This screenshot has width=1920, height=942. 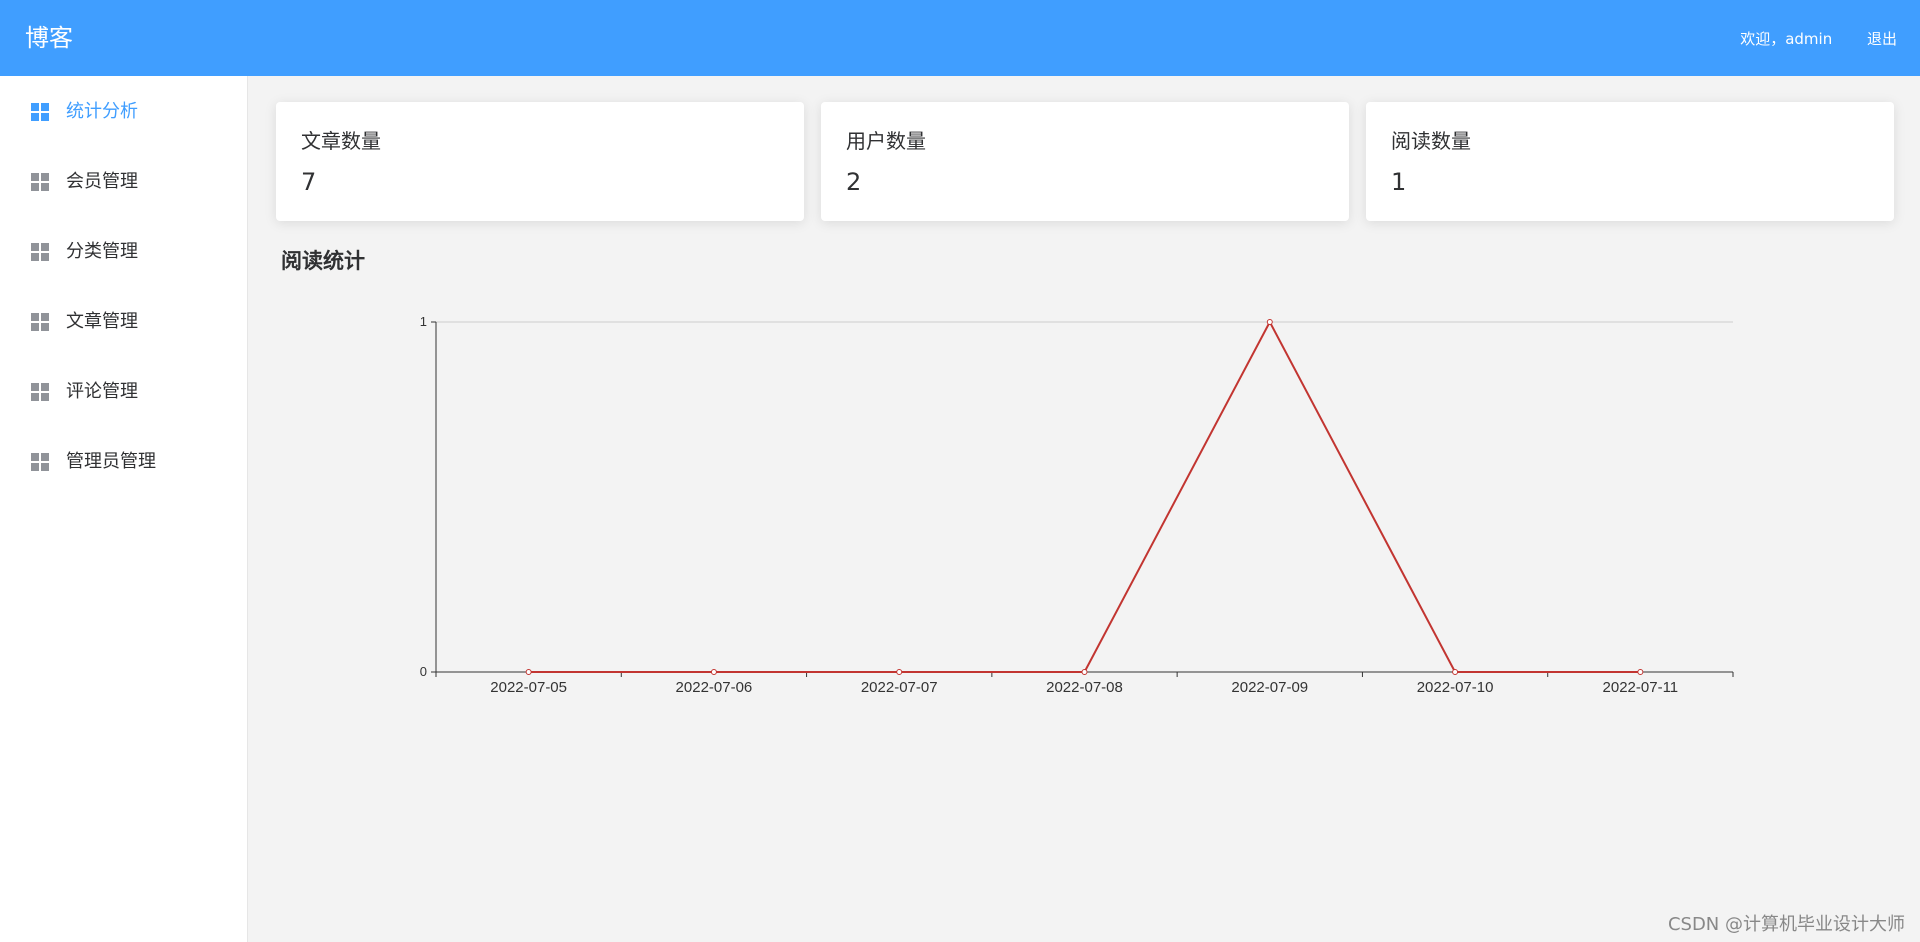 What do you see at coordinates (423, 321) in the screenshot?
I see `y-tick-label: 1` at bounding box center [423, 321].